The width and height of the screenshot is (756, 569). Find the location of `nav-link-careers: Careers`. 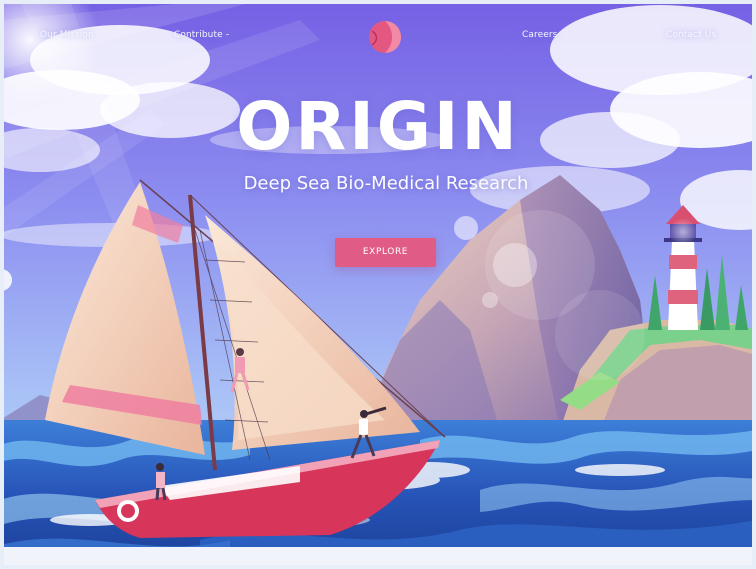

nav-link-careers: Careers is located at coordinates (543, 35).